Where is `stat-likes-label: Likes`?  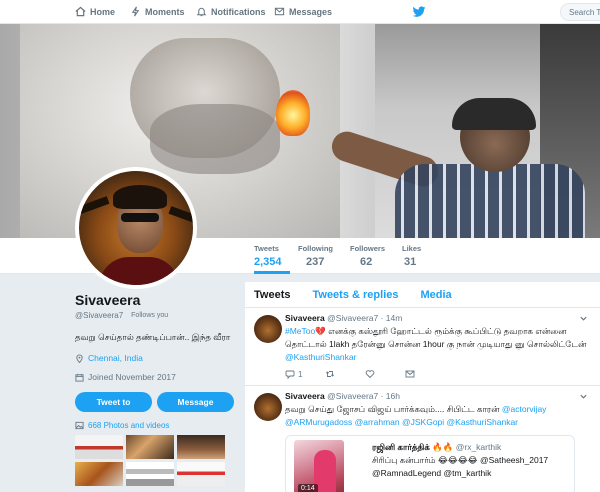 stat-likes-label: Likes is located at coordinates (412, 248).